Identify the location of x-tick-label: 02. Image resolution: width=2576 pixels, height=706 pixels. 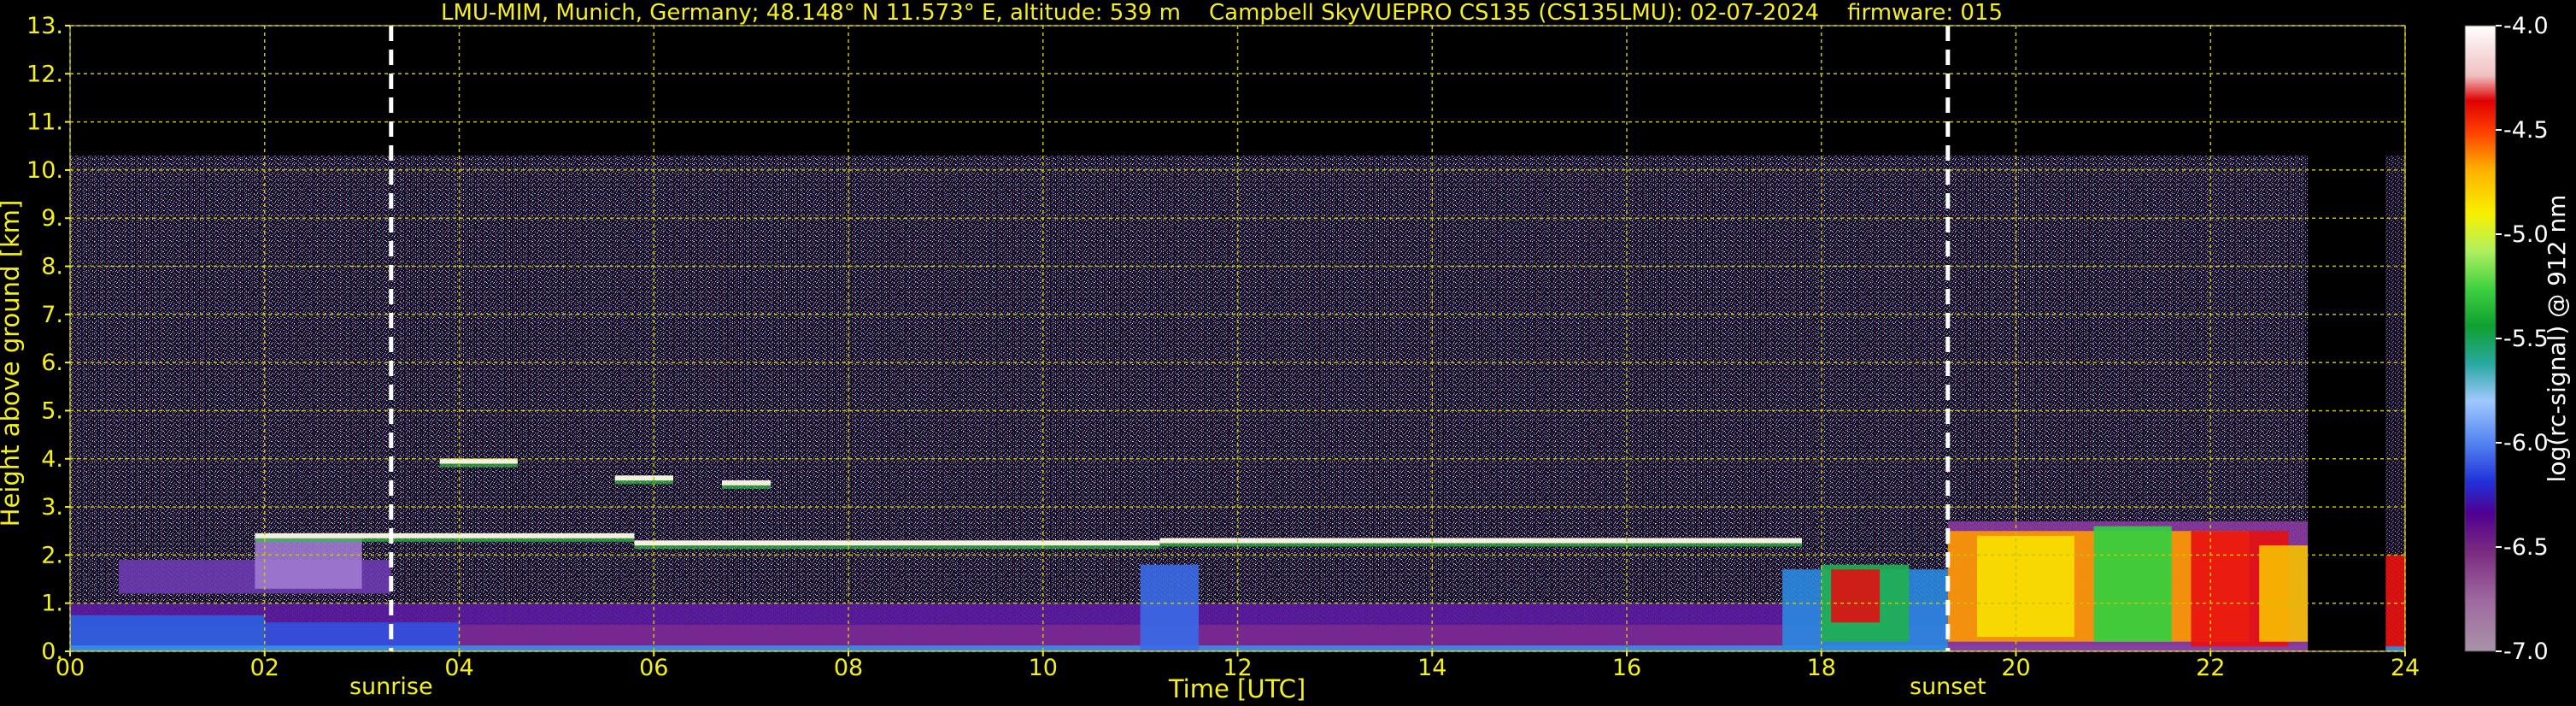
(264, 668).